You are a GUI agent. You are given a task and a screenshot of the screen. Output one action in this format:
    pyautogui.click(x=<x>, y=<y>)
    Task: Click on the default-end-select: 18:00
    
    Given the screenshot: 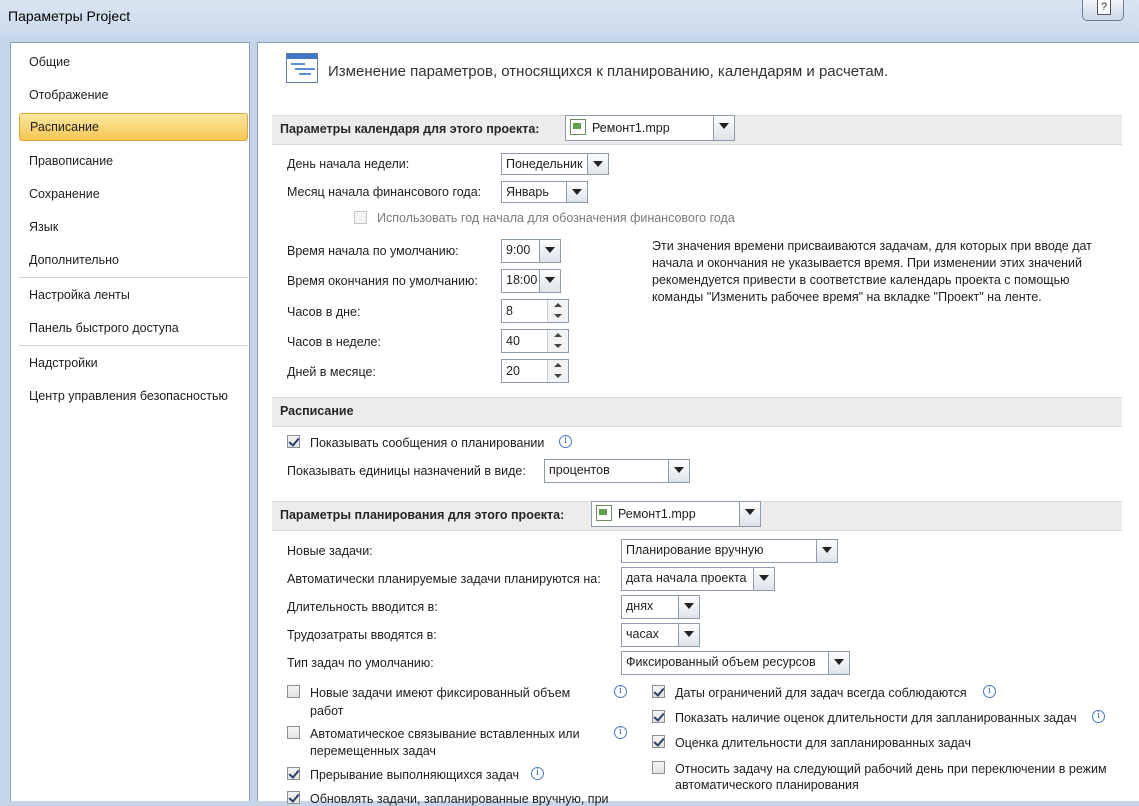 What is the action you would take?
    pyautogui.click(x=531, y=281)
    